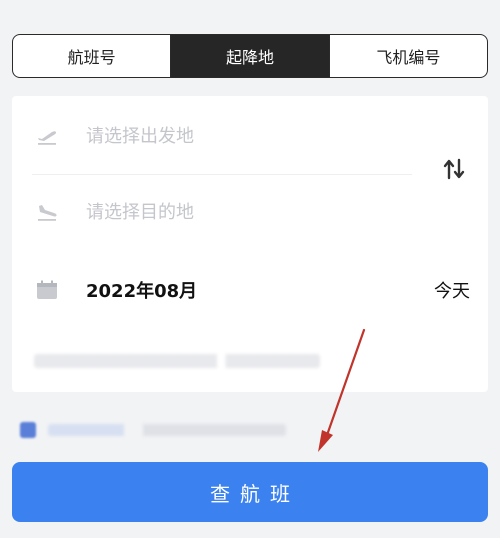  I want to click on date-value: 2022年08月, so click(142, 291).